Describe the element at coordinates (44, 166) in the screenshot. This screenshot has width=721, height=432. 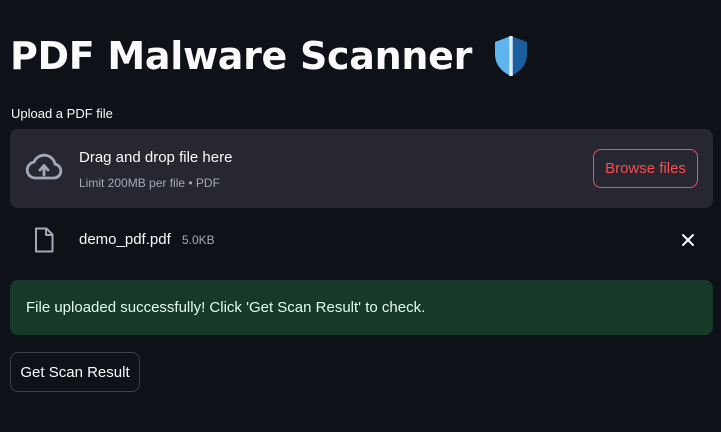
I see `cloud-upload-icon` at that location.